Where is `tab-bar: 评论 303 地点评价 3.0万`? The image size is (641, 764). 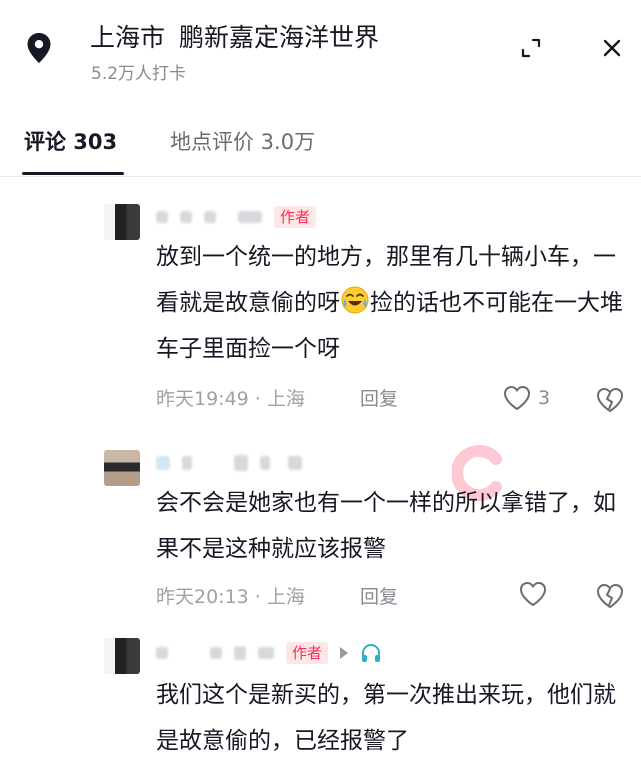 tab-bar: 评论 303 地点评价 3.0万 is located at coordinates (320, 147).